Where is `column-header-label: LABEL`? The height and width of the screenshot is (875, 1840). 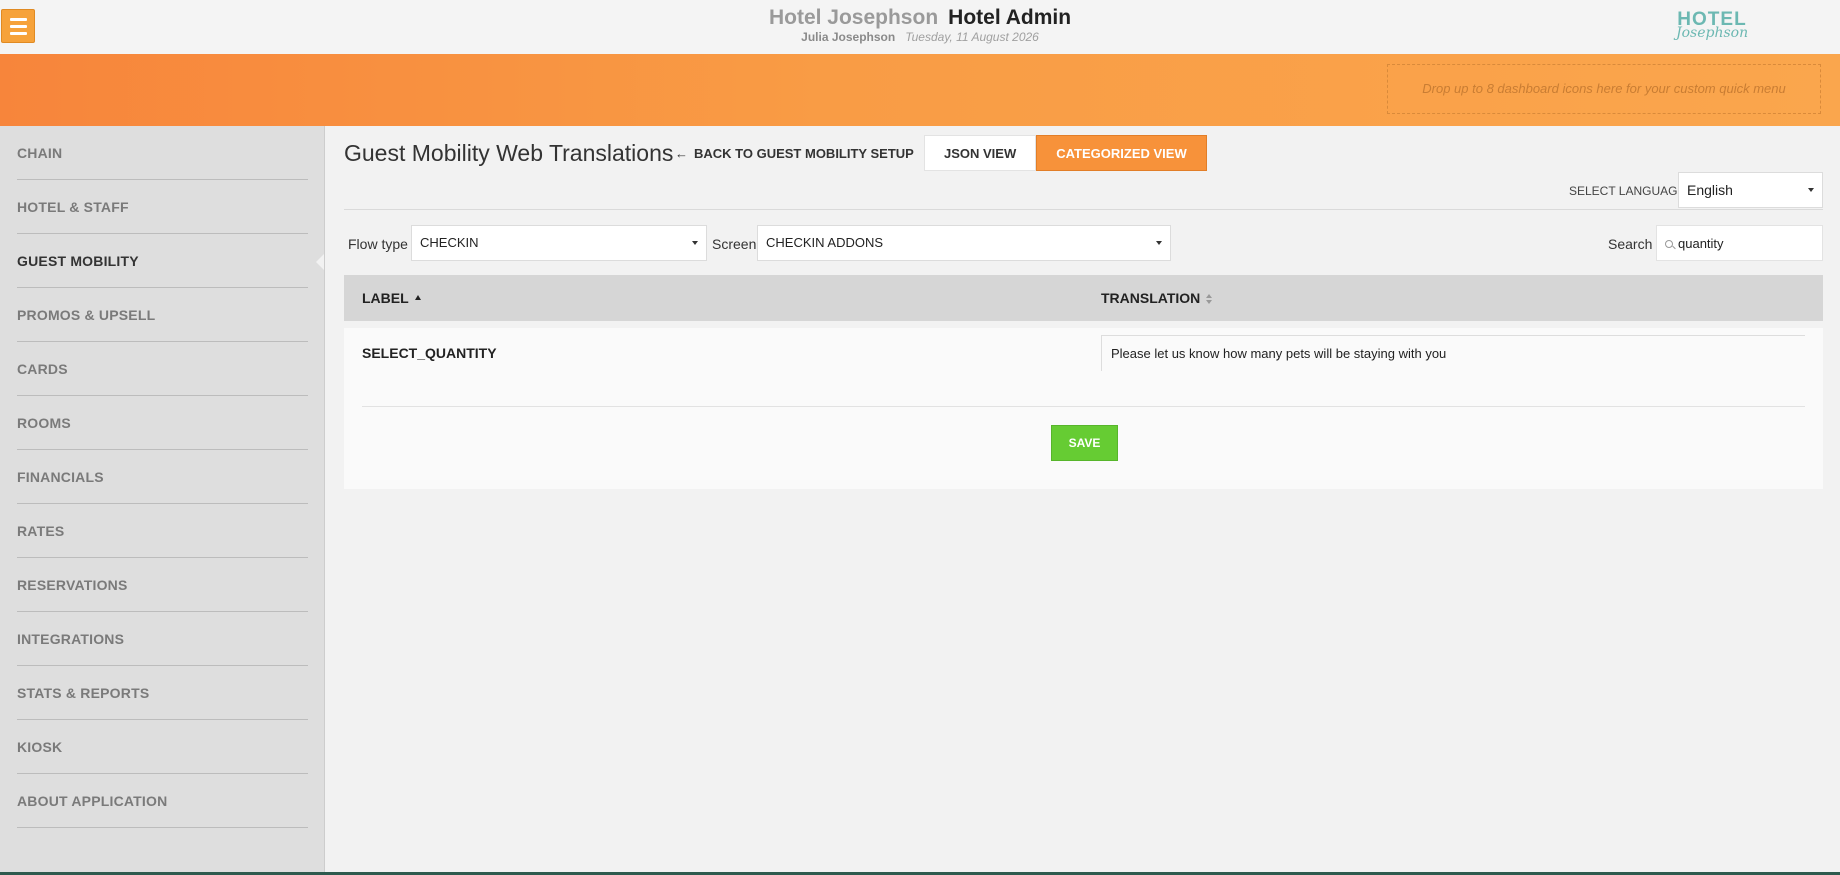 column-header-label: LABEL is located at coordinates (391, 298).